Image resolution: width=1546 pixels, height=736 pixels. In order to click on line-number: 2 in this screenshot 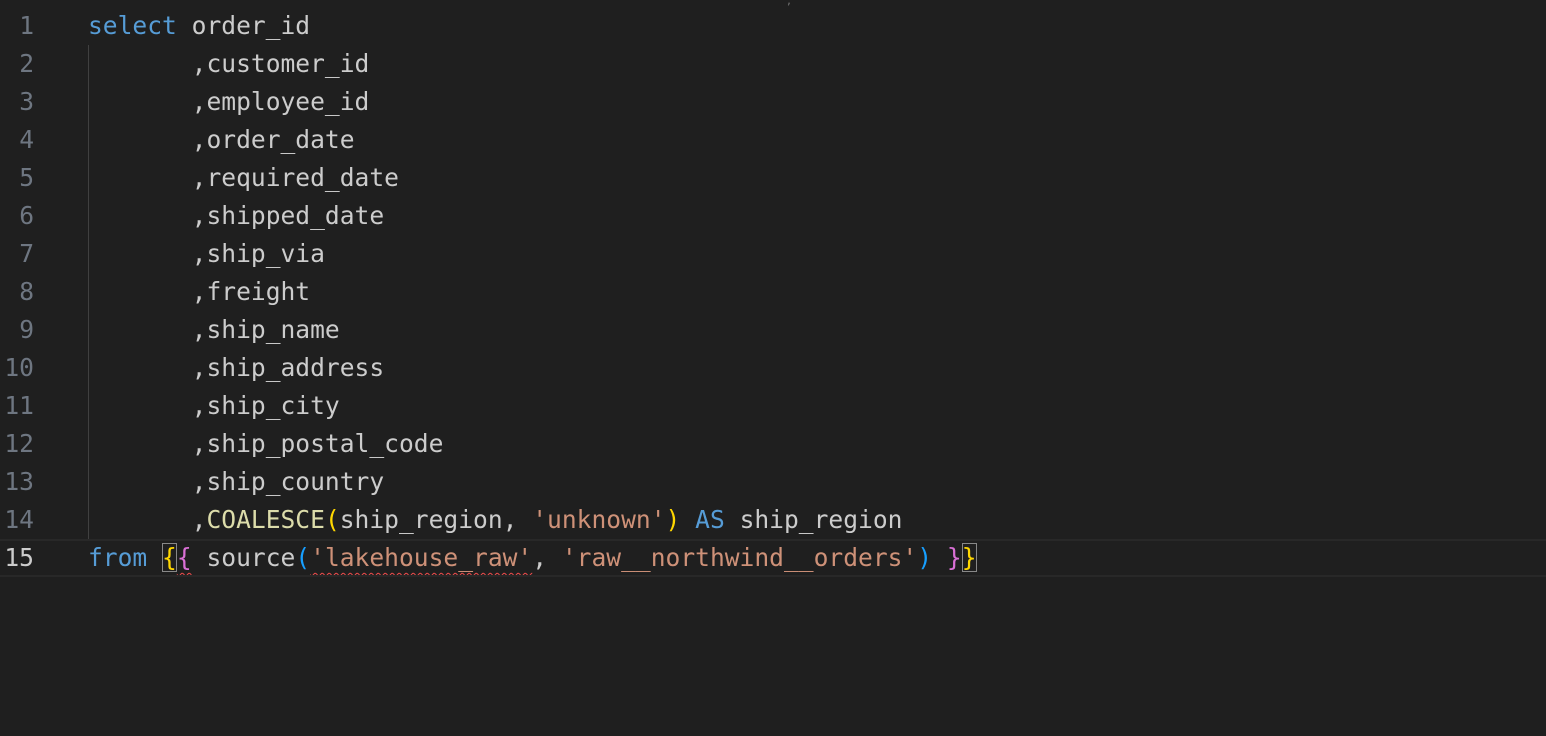, I will do `click(26, 63)`.